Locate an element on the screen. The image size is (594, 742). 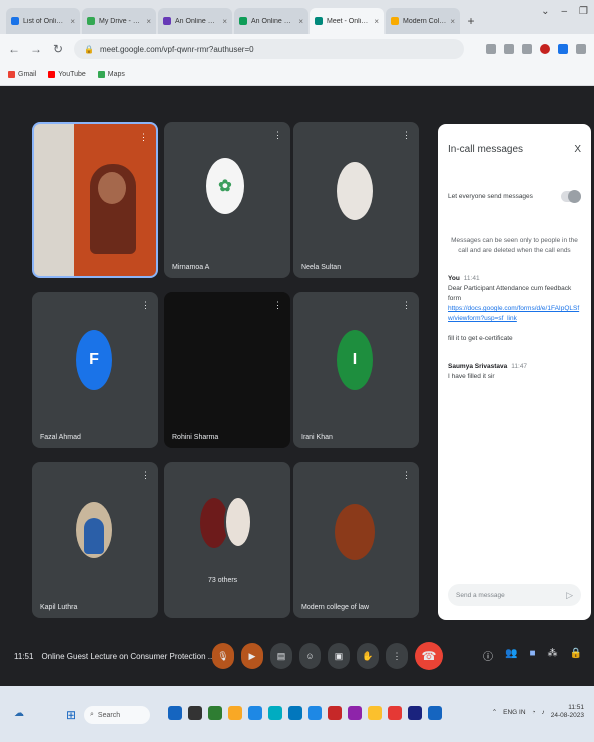
window-controls: ⌄ – ❐ is located at coordinates (564, 11).